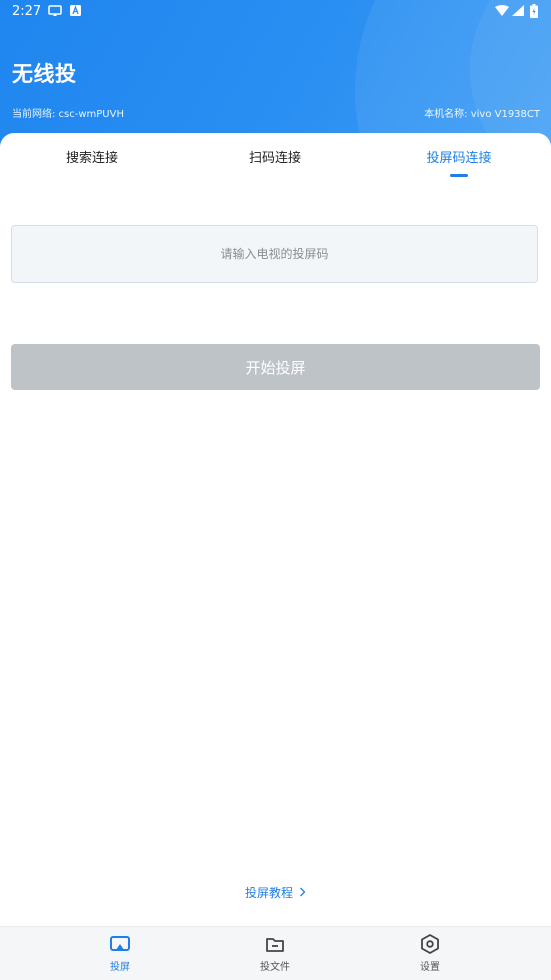 This screenshot has height=980, width=551. What do you see at coordinates (120, 943) in the screenshot?
I see `cast-screen-icon` at bounding box center [120, 943].